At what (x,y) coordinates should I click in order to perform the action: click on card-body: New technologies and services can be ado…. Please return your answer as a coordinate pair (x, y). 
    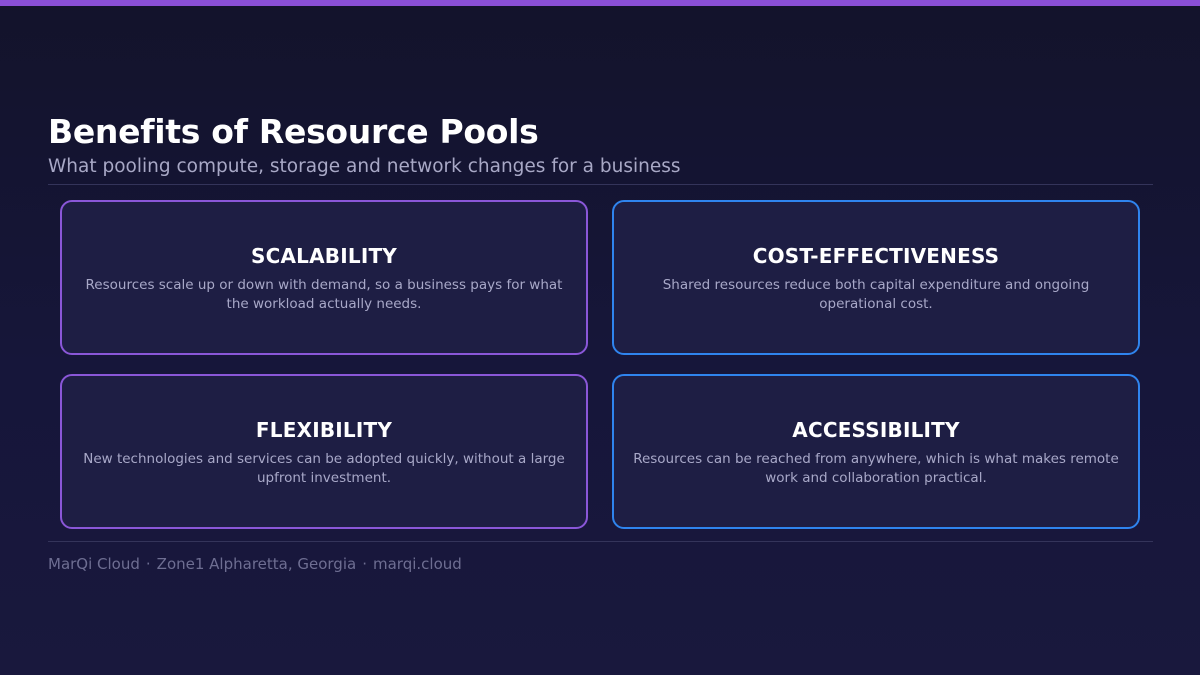
    Looking at the image, I should click on (324, 468).